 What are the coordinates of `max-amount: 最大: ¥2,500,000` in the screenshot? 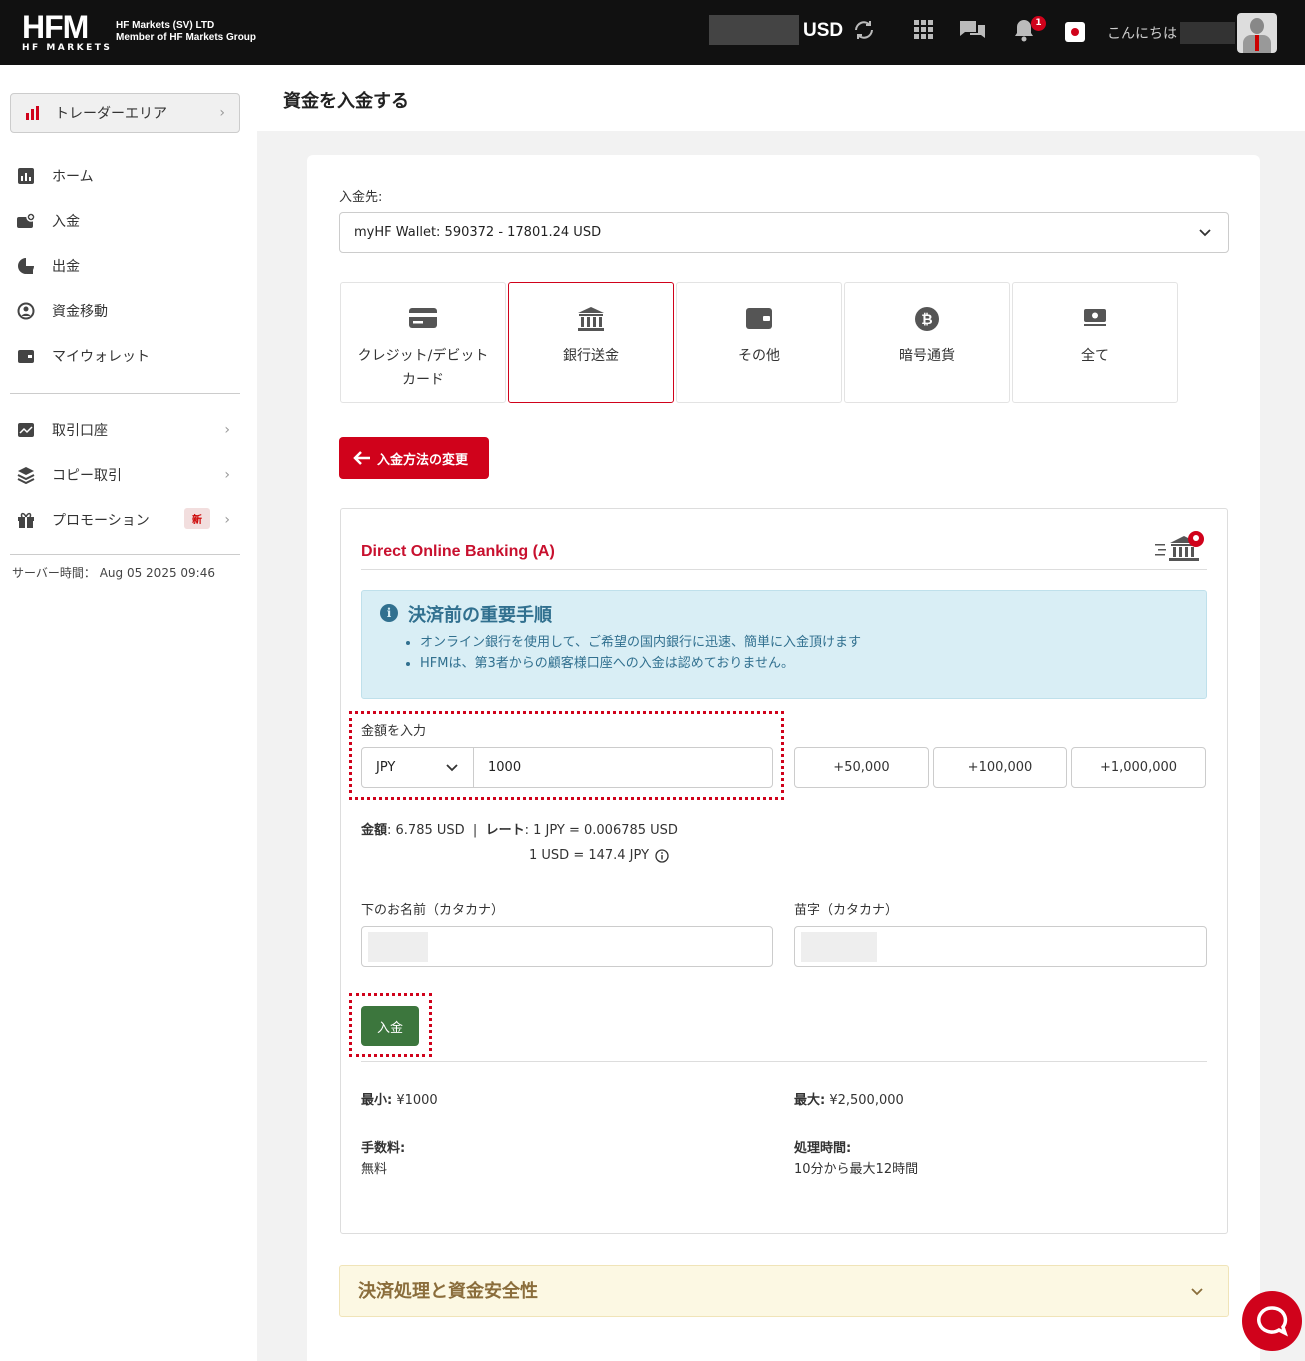 It's located at (849, 1100).